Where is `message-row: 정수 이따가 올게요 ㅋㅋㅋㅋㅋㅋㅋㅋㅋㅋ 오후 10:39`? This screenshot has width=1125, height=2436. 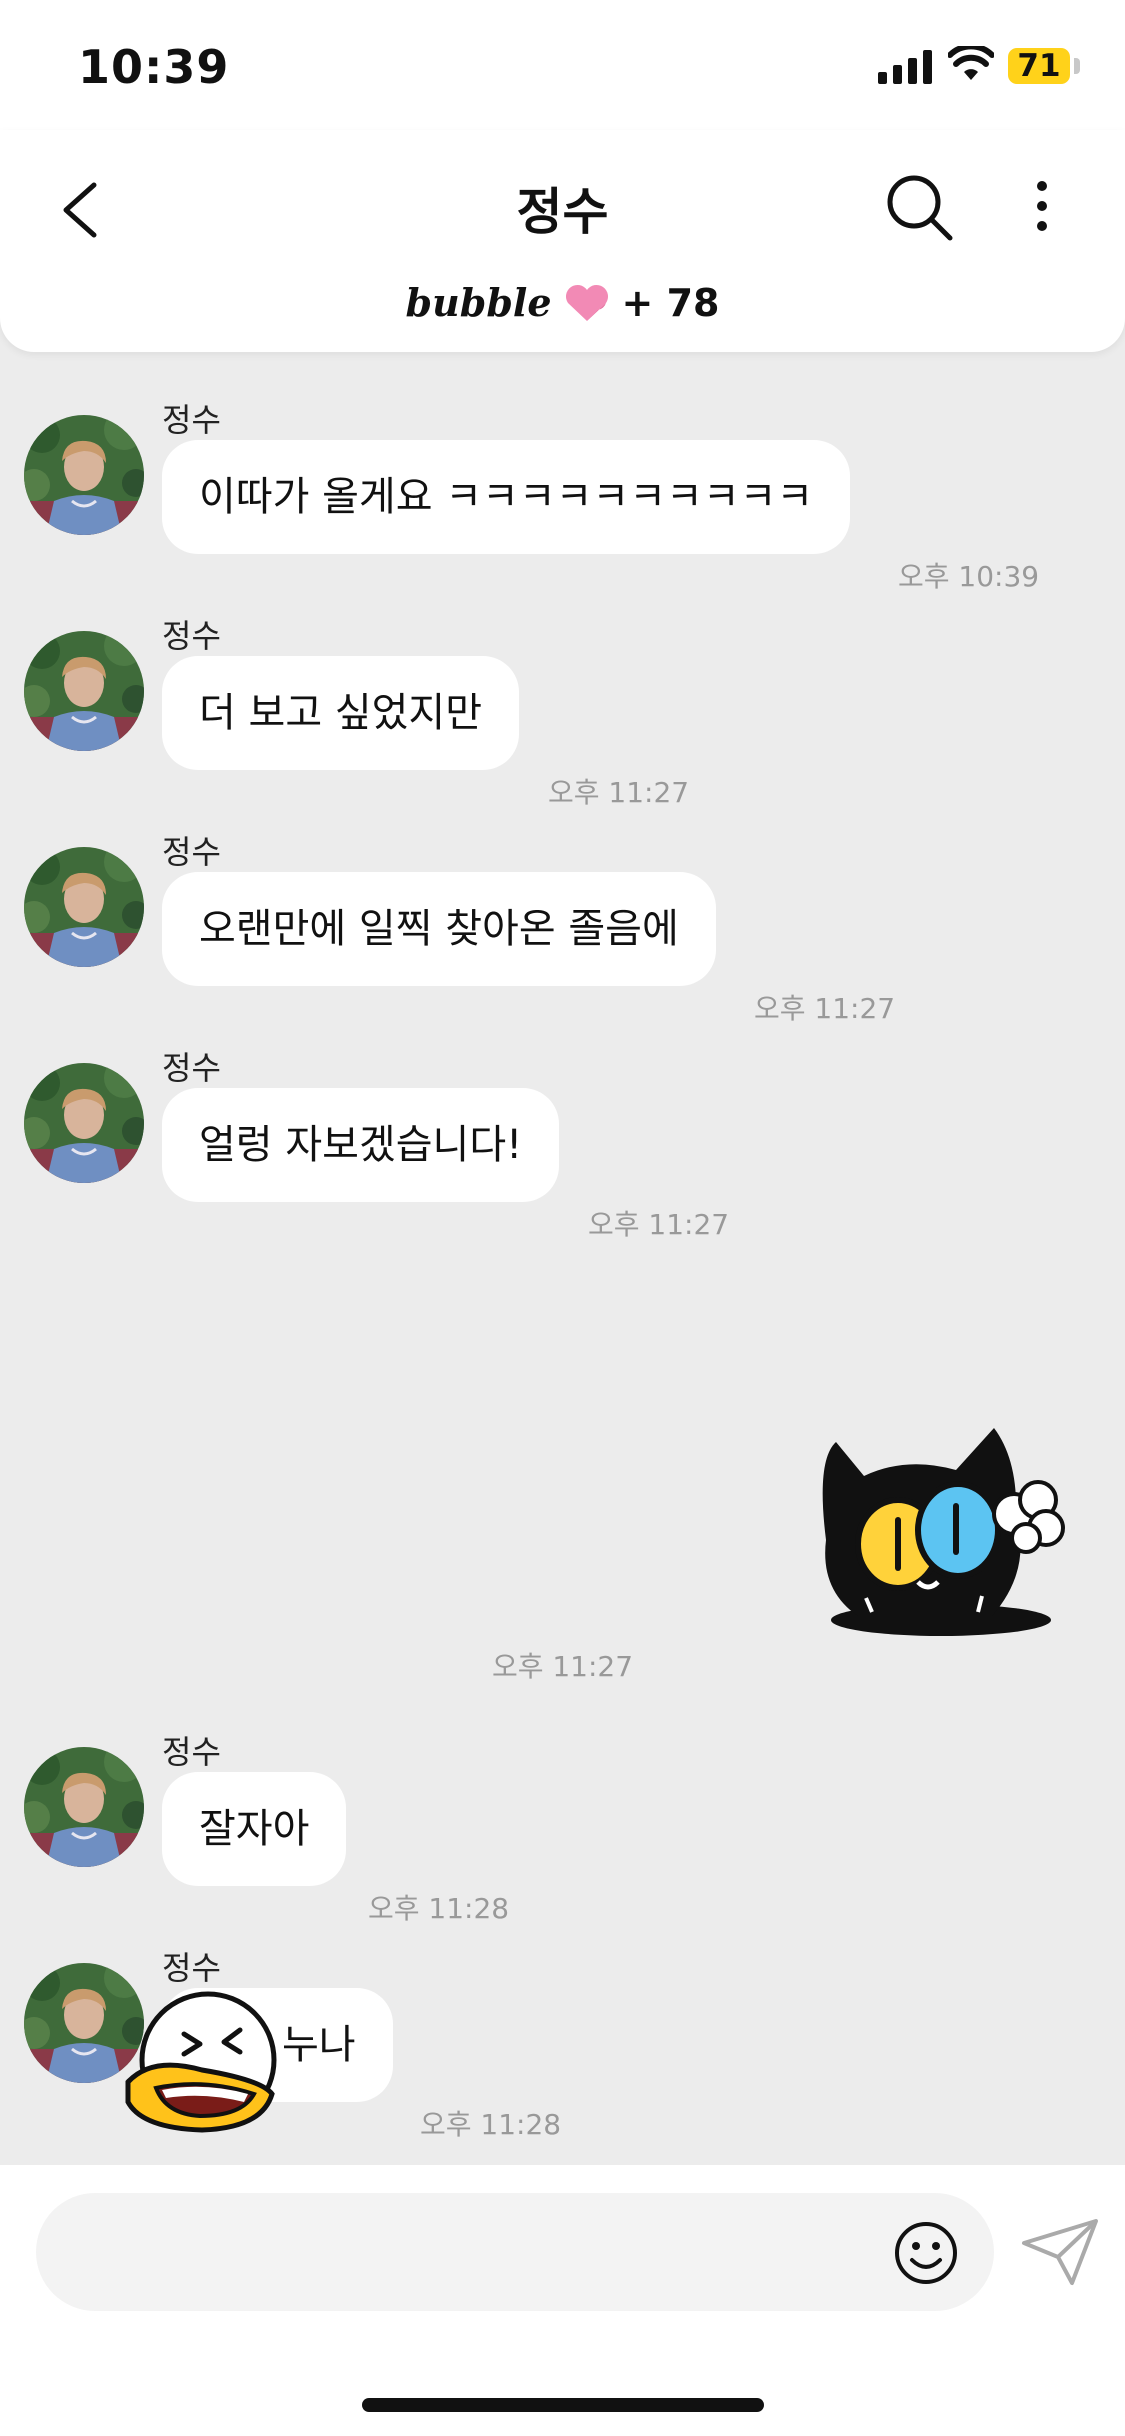 message-row: 정수 이따가 올게요 ㅋㅋㅋㅋㅋㅋㅋㅋㅋㅋ 오후 10:39 is located at coordinates (562, 495).